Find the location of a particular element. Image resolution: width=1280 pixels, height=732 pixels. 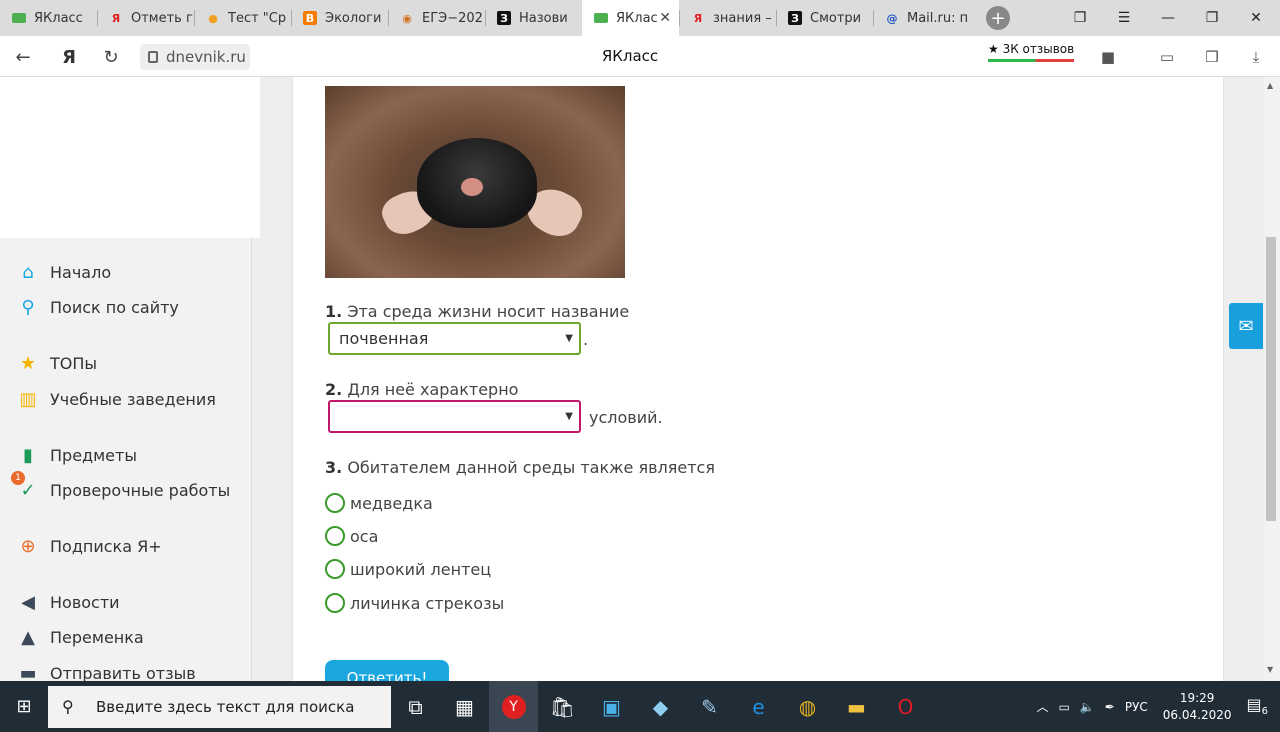

sidebar-item-break: ▲ Переменка is located at coordinates (80, 637).